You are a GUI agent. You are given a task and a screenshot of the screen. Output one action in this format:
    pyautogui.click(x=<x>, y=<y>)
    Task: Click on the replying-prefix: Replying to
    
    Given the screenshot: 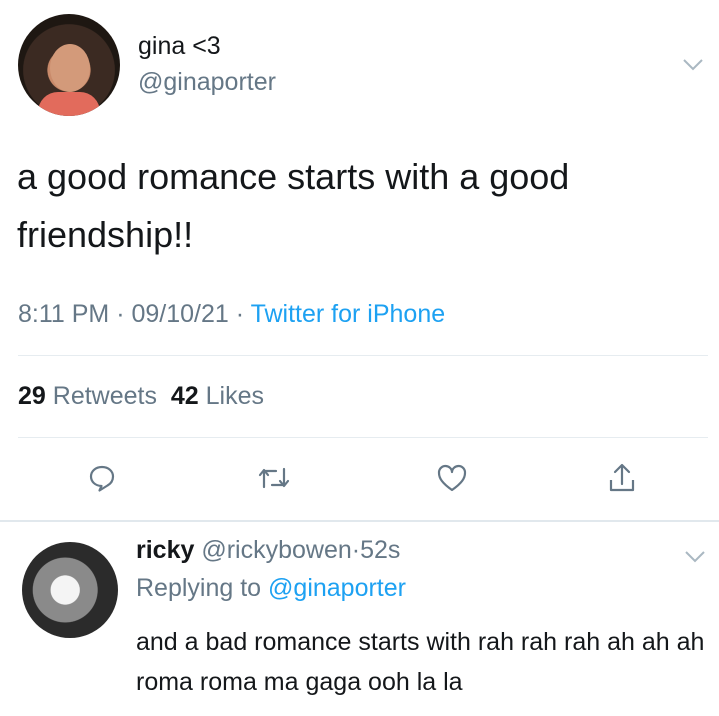 What is the action you would take?
    pyautogui.click(x=199, y=588)
    